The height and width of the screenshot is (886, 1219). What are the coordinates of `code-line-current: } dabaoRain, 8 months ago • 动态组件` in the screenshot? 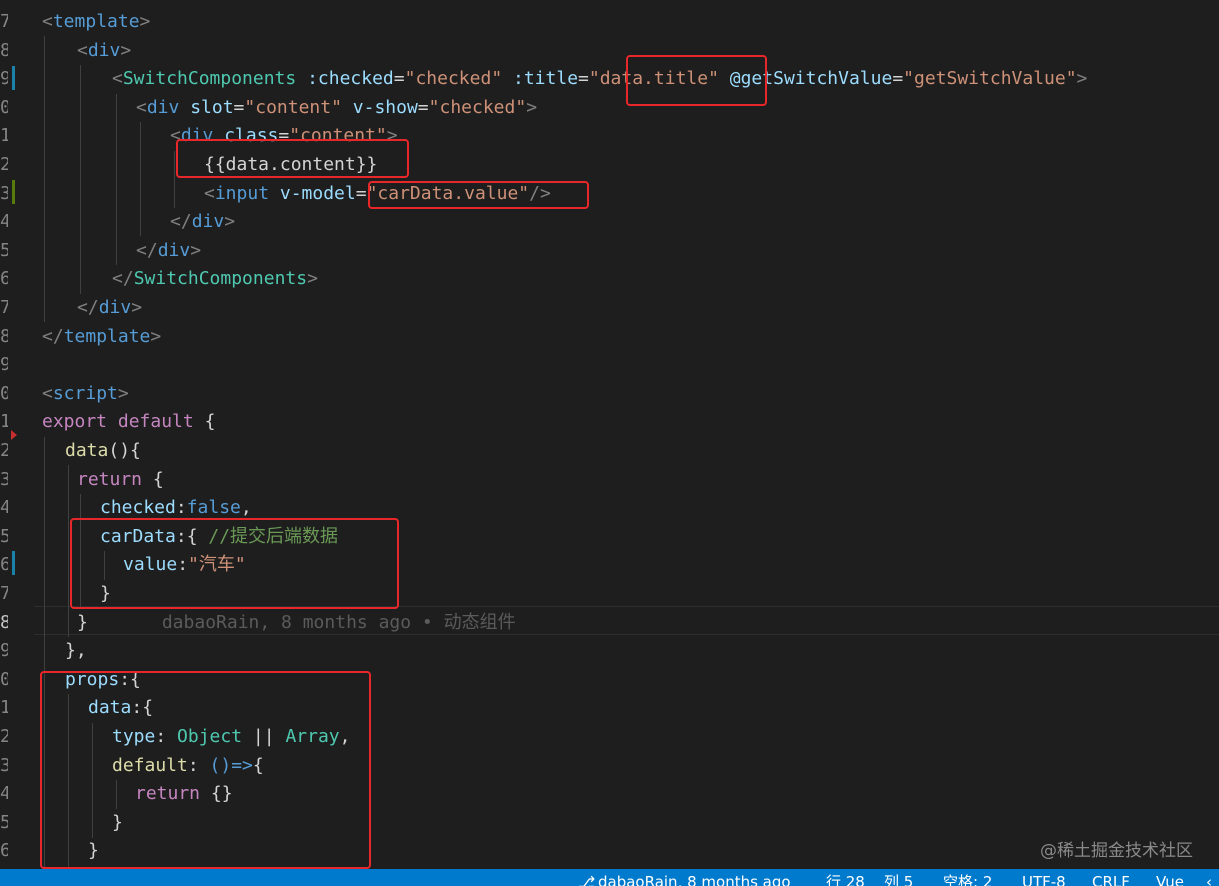 It's located at (296, 623).